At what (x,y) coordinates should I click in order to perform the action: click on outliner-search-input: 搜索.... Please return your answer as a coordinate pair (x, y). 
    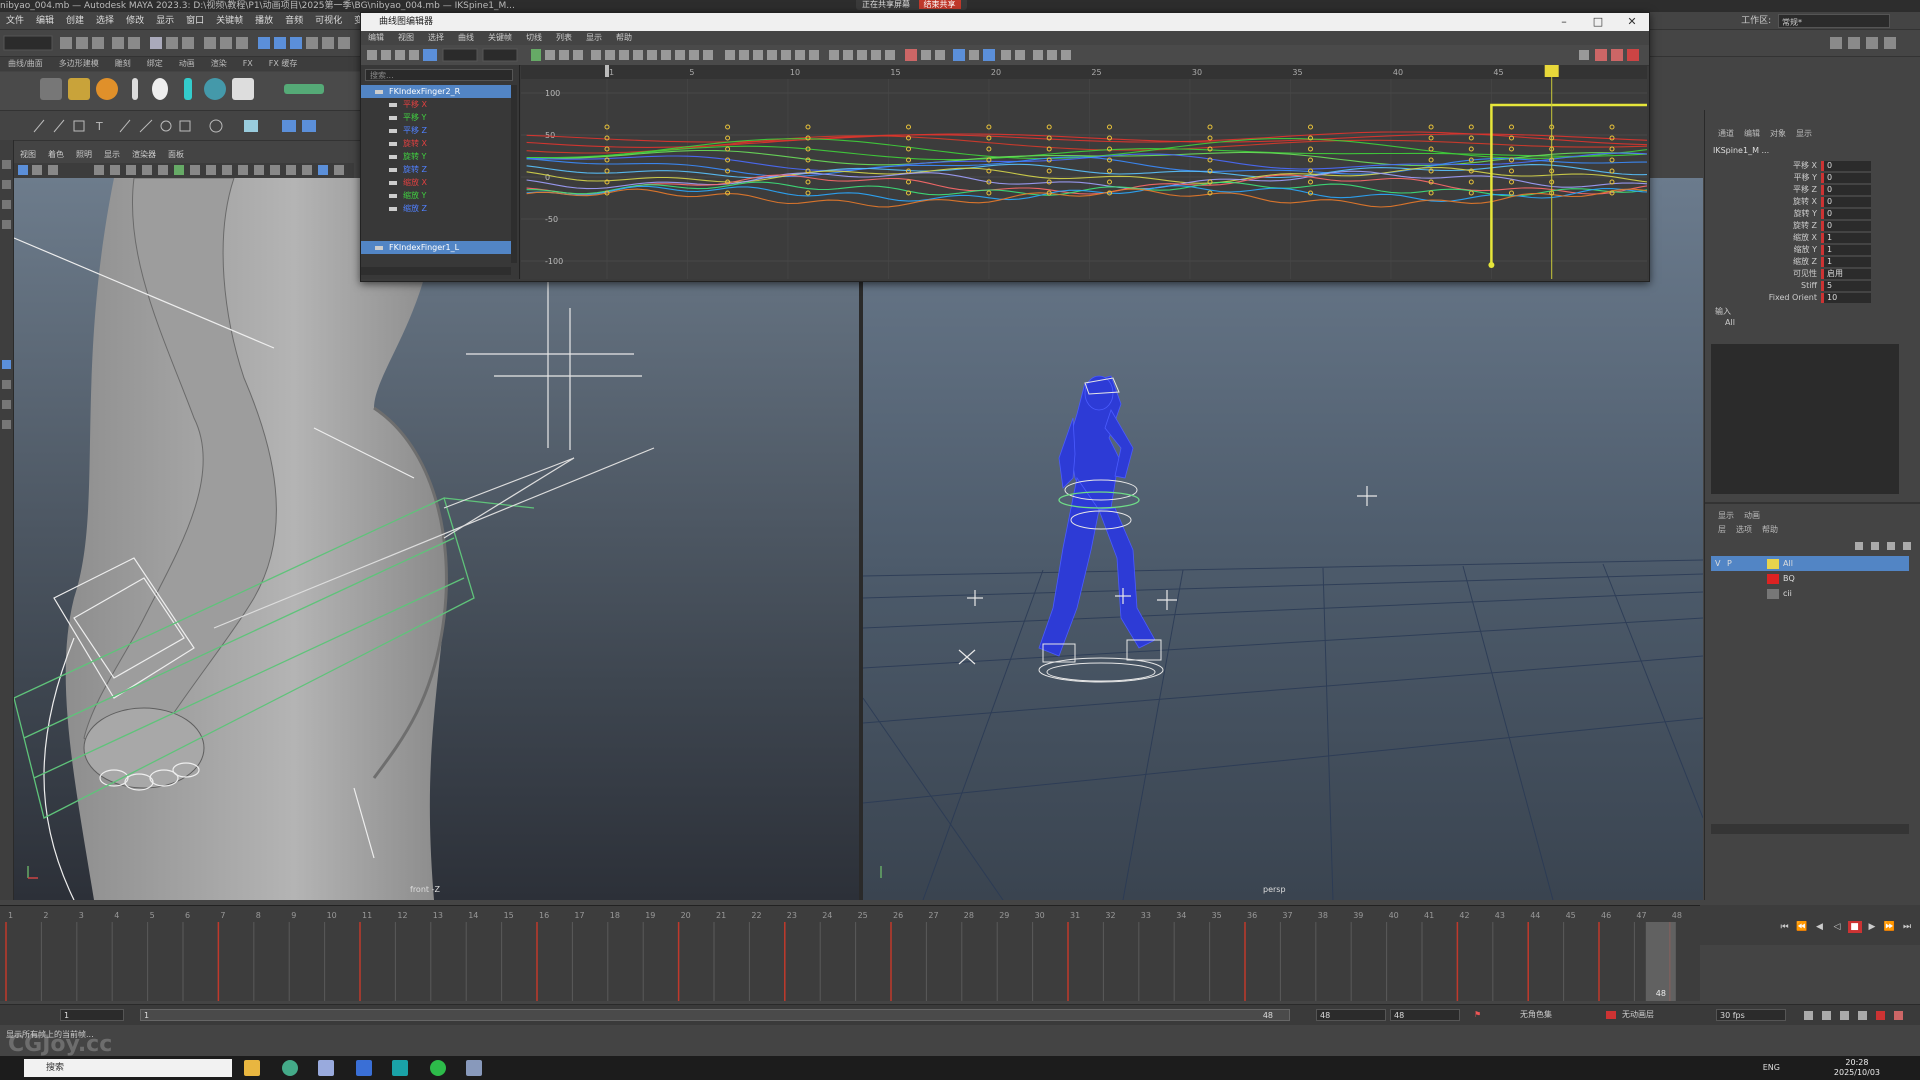
    Looking at the image, I should click on (439, 75).